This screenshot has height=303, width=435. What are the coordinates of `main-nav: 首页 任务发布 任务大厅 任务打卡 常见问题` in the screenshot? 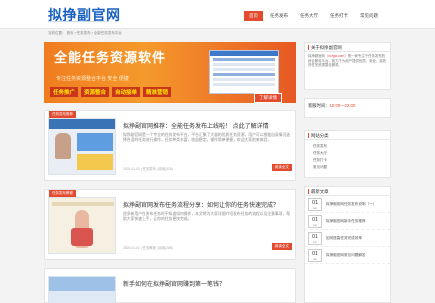 It's located at (314, 16).